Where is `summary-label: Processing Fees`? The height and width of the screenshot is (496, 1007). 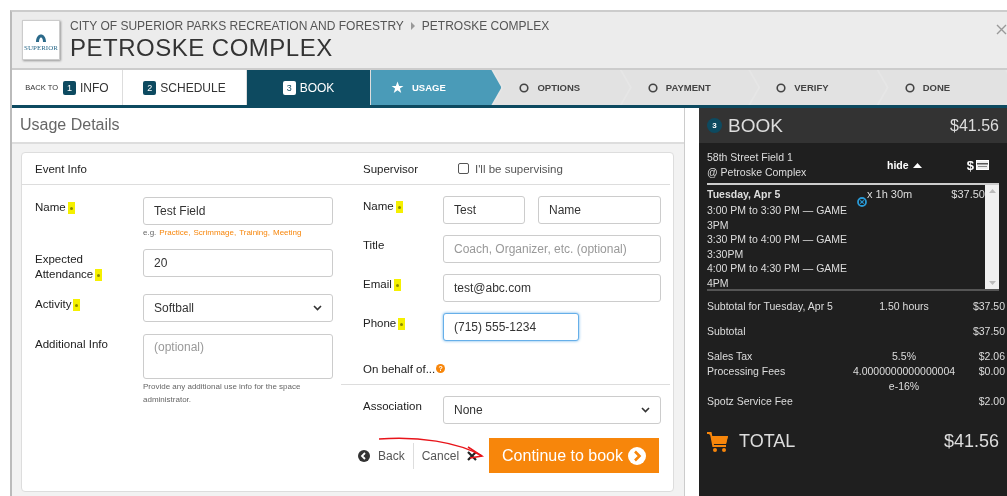 summary-label: Processing Fees is located at coordinates (747, 371).